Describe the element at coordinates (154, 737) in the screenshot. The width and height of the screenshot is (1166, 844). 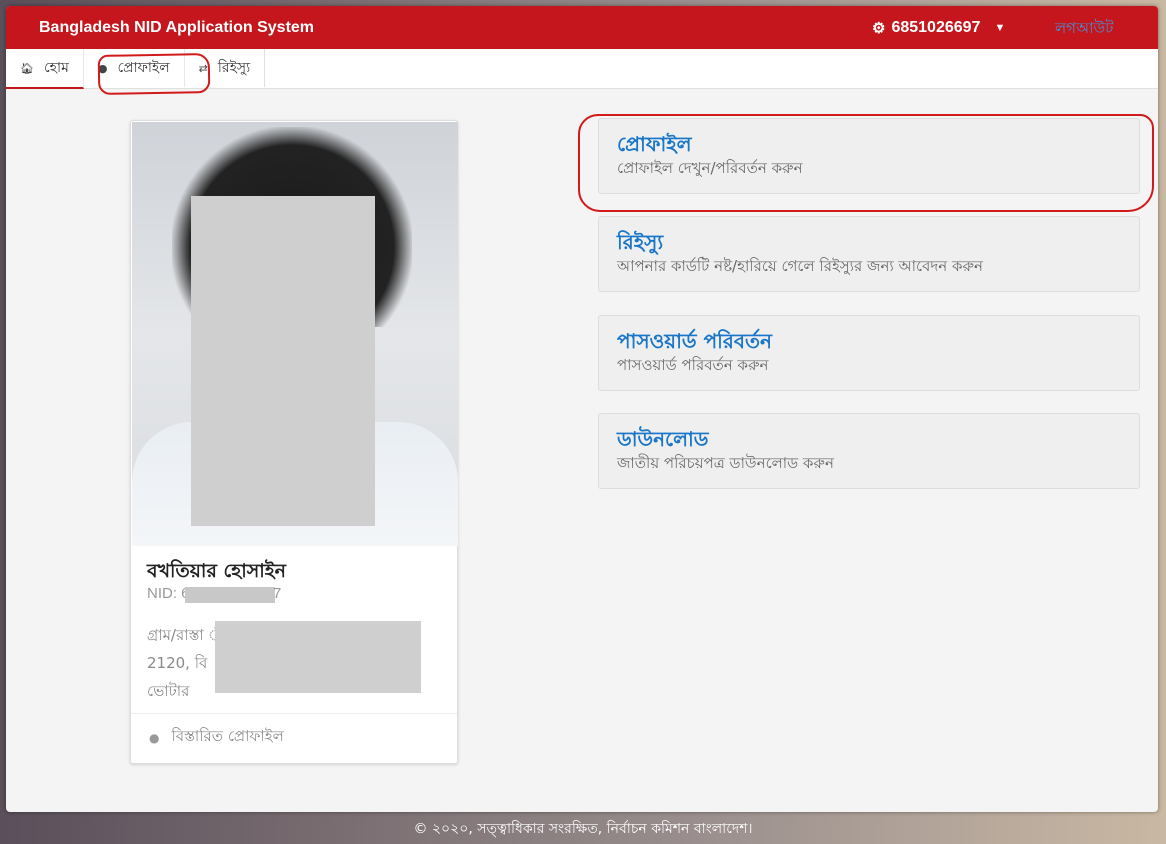
I see `user-icon: ●` at that location.